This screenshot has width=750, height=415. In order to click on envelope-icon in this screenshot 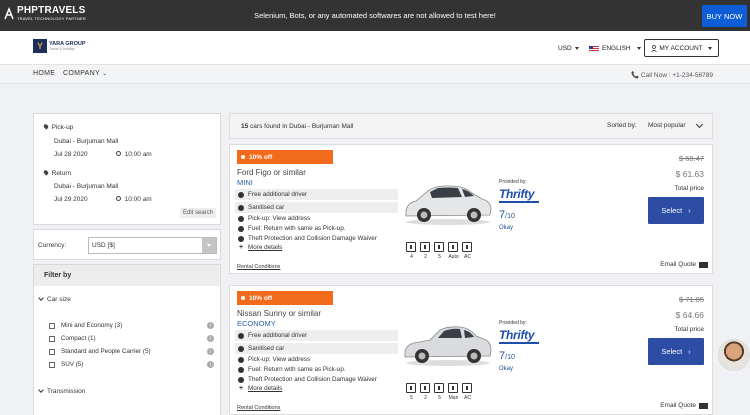, I will do `click(703, 264)`.